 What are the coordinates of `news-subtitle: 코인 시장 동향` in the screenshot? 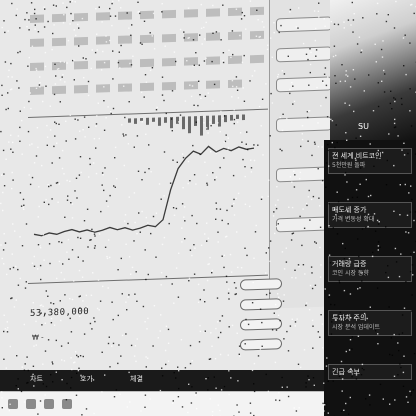 It's located at (350, 273).